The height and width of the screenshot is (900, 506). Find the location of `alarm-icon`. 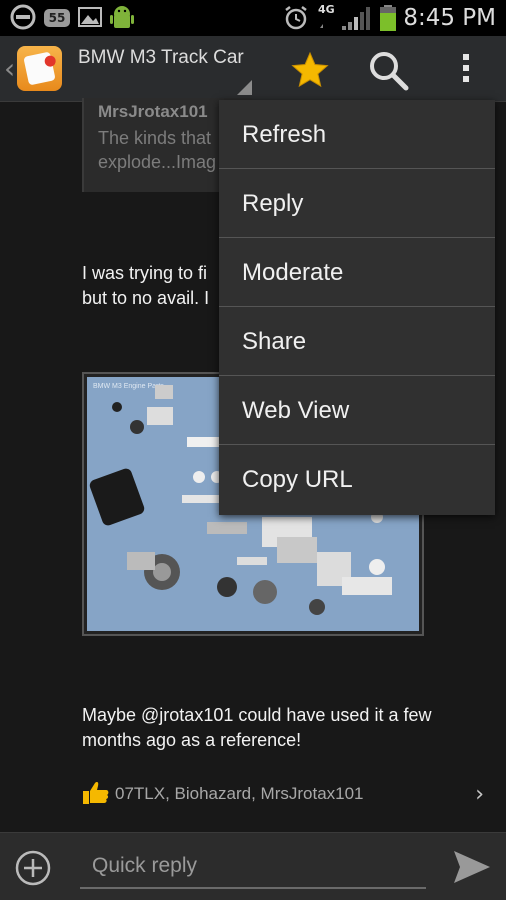

alarm-icon is located at coordinates (296, 18).